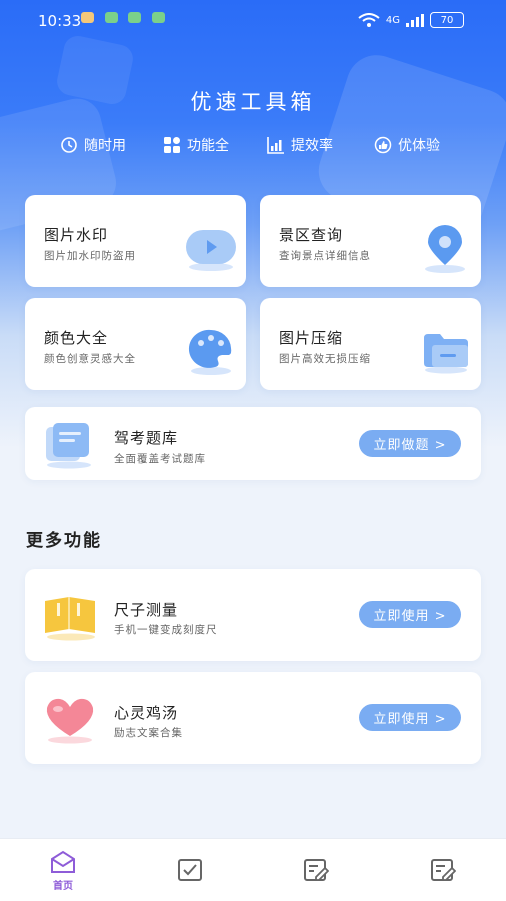 This screenshot has height=901, width=506. I want to click on feature-row: 随时用 功能全 提效率 优体验, so click(253, 147).